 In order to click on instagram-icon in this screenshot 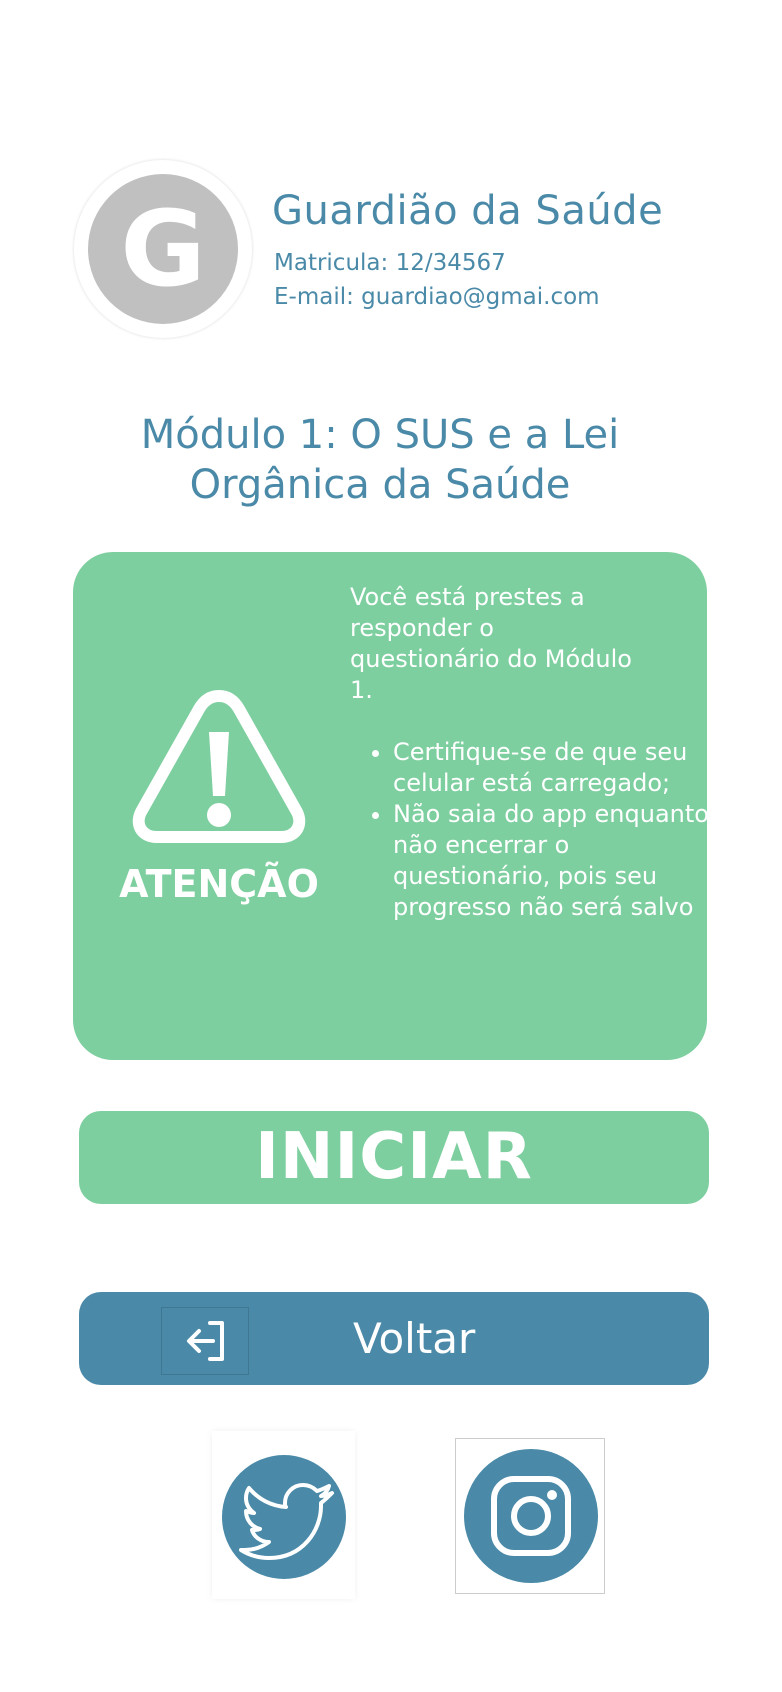, I will do `click(531, 1516)`.